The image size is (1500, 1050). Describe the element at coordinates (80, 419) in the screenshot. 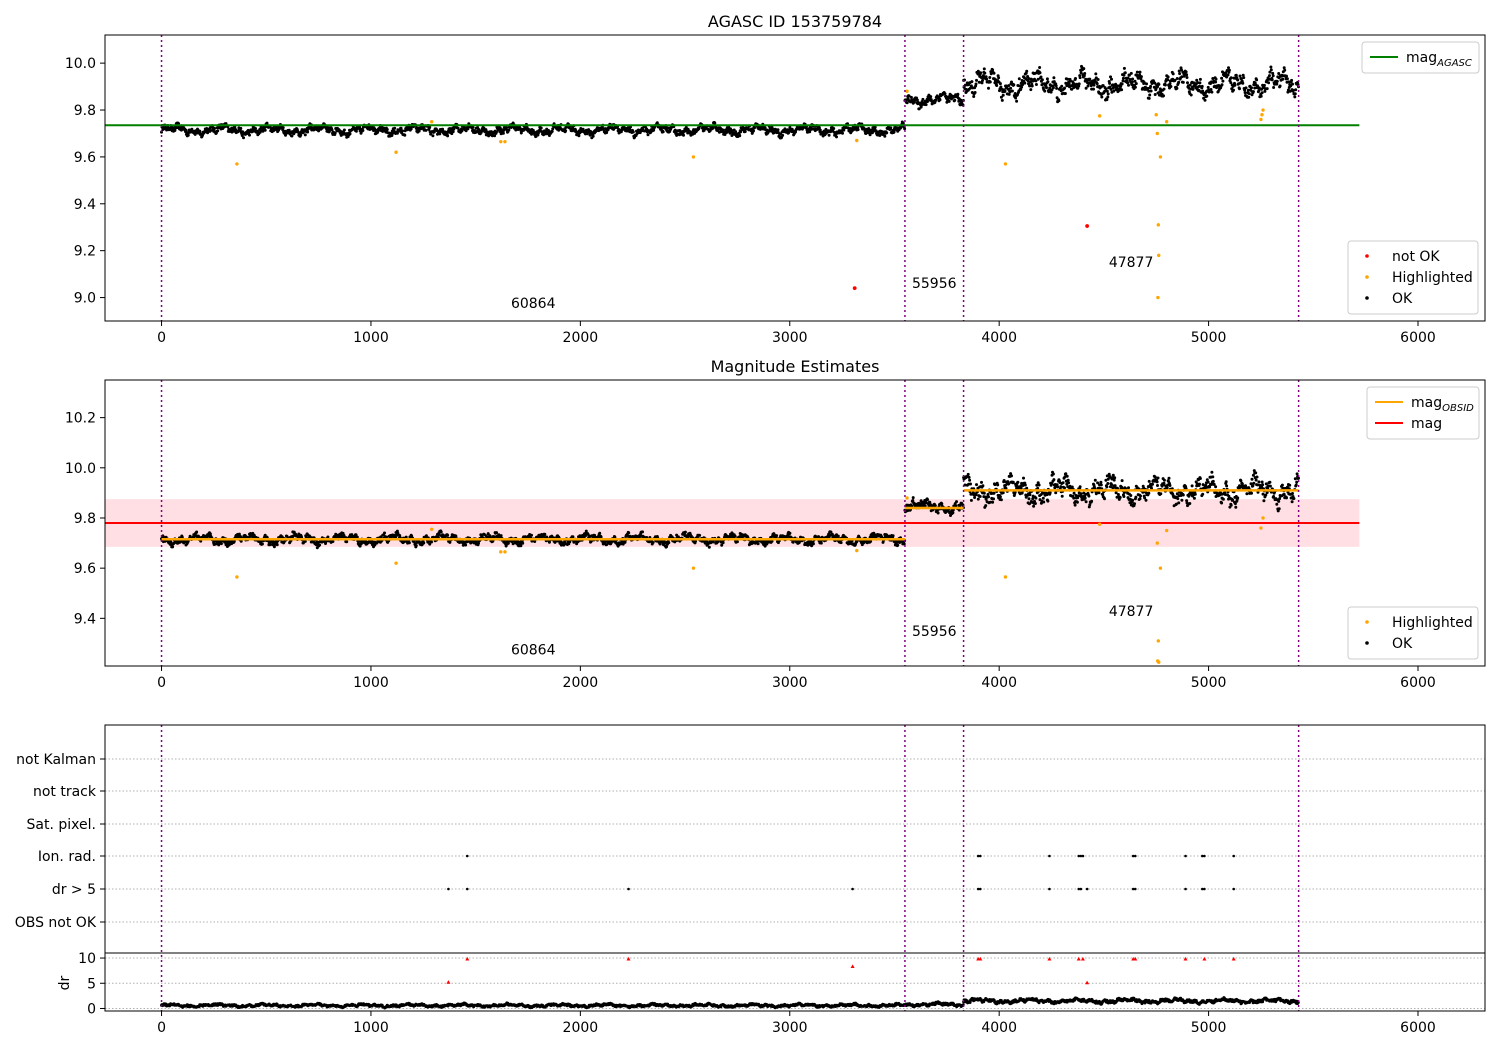

I see `y-tick-label: 10.2` at that location.